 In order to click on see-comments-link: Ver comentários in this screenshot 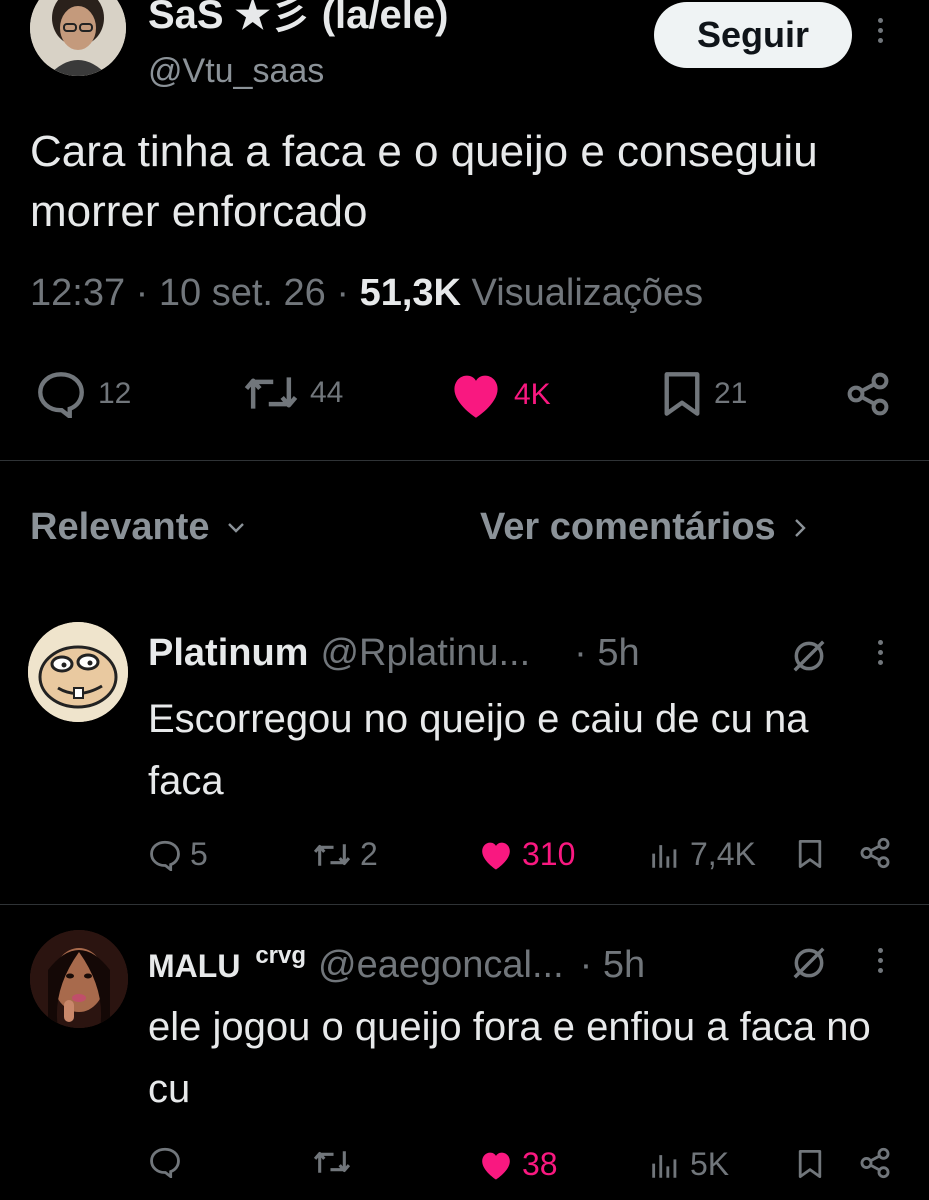, I will do `click(644, 527)`.